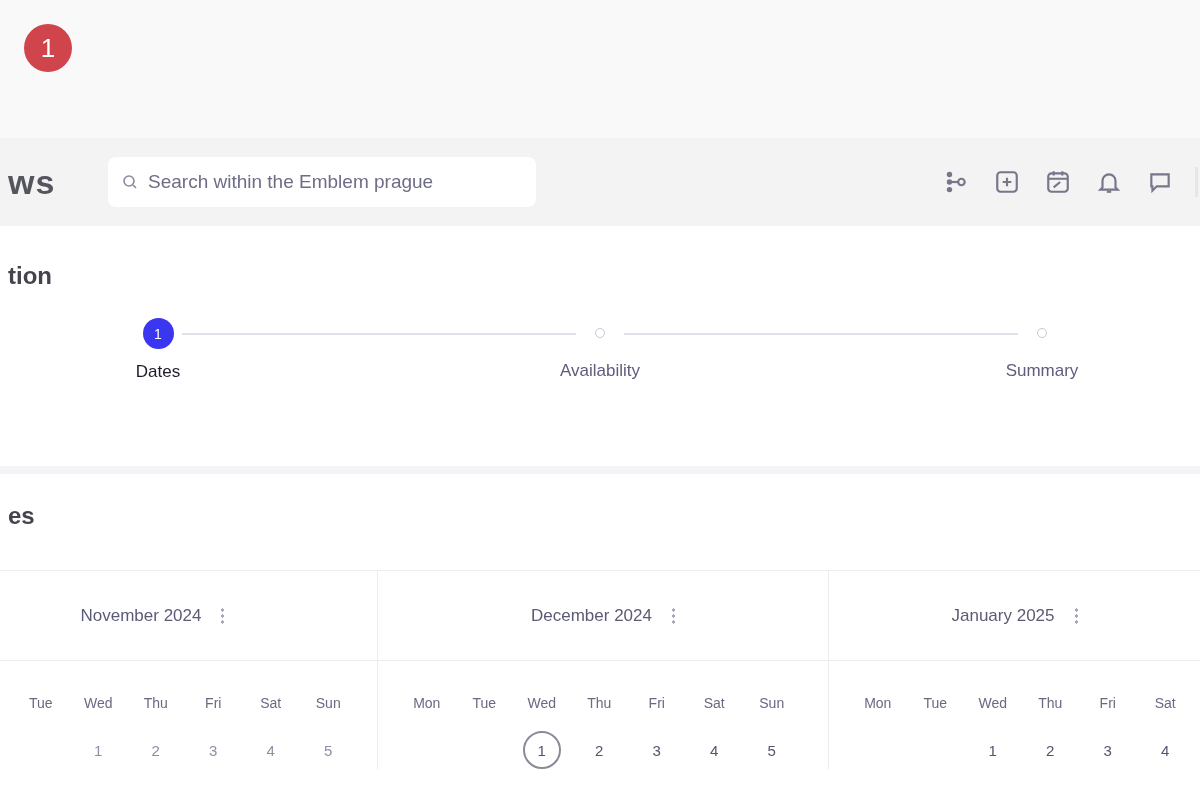 The width and height of the screenshot is (1200, 800). Describe the element at coordinates (771, 750) in the screenshot. I see `day-cell: 5` at that location.